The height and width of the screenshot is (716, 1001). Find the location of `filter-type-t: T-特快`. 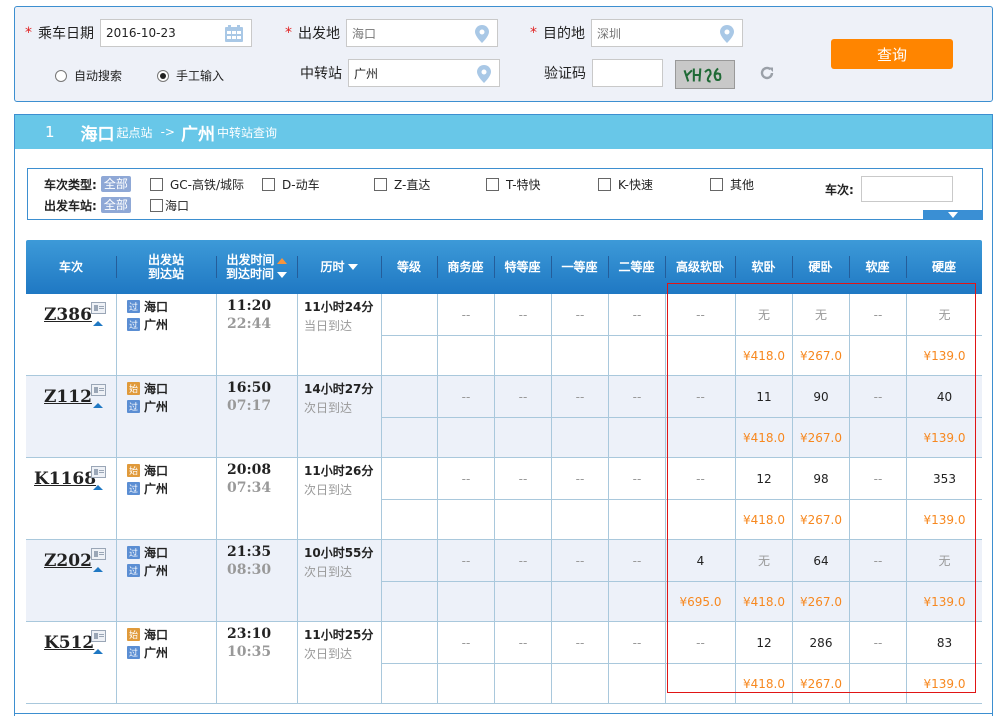

filter-type-t: T-特快 is located at coordinates (513, 184).